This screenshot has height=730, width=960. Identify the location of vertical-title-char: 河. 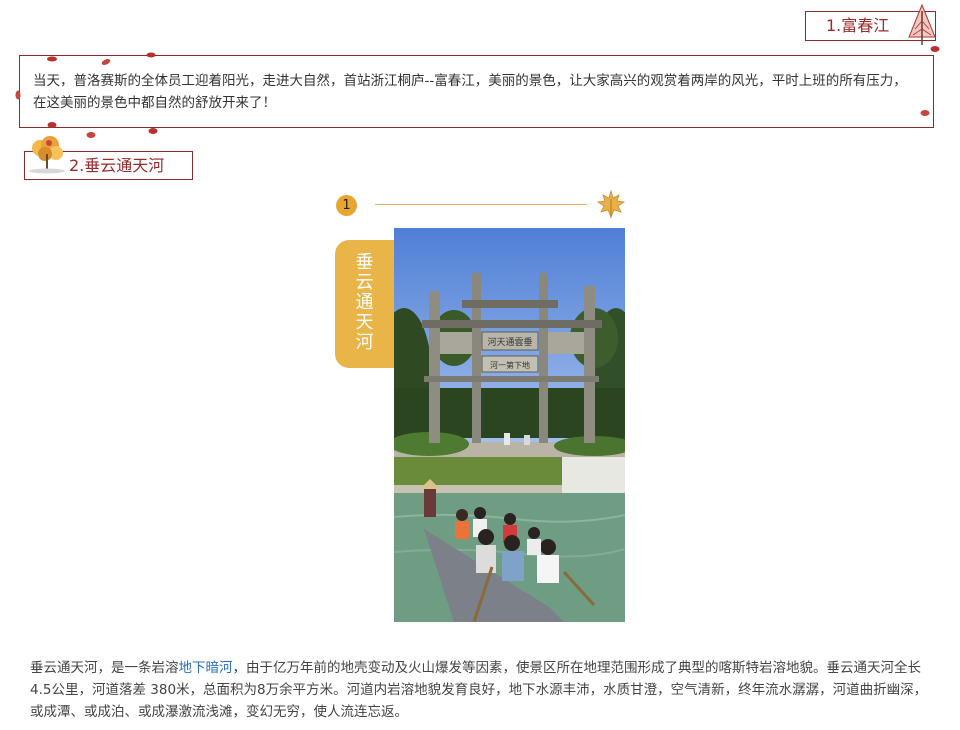
(364, 342).